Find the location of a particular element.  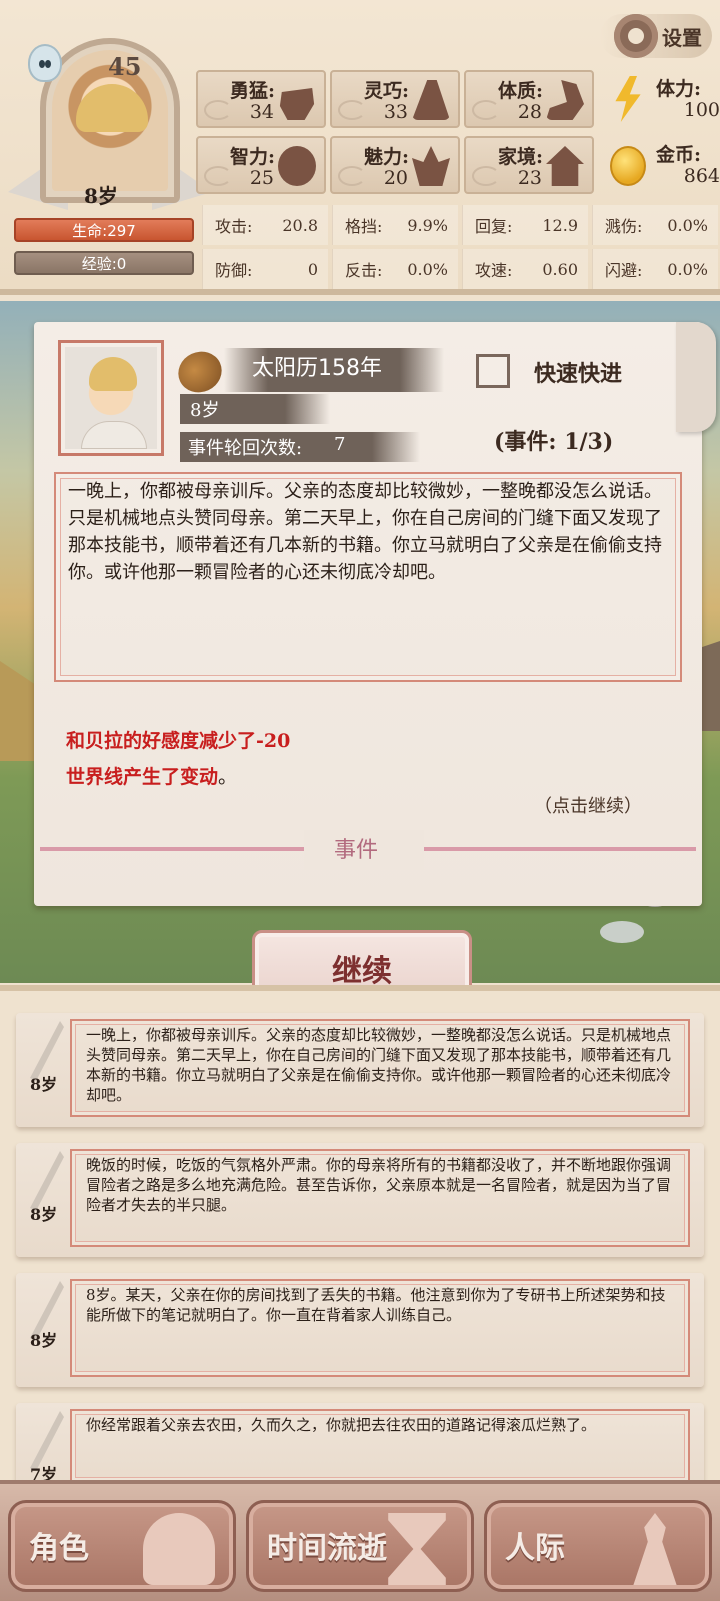

stat-label: 智力: is located at coordinates (253, 157).